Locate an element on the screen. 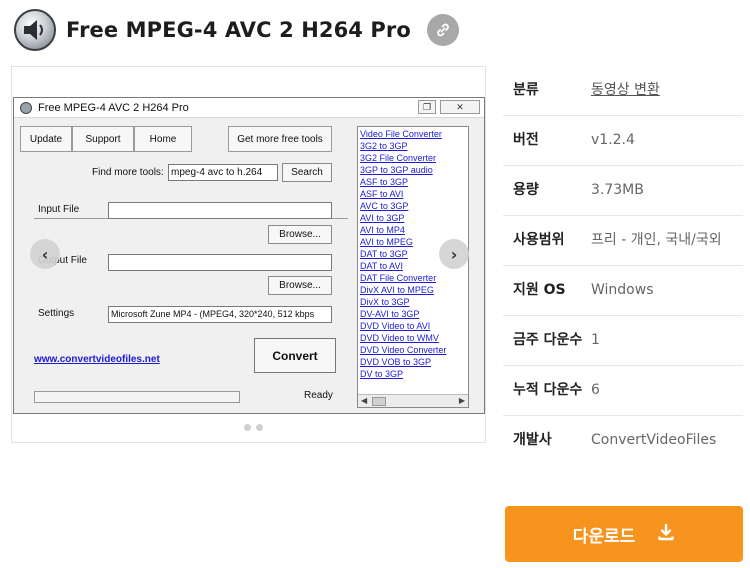  carousel-prev-button: ‹ is located at coordinates (45, 254).